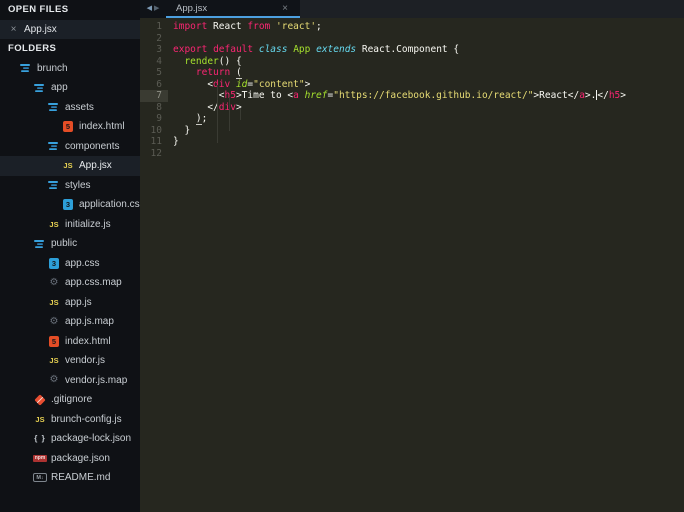  What do you see at coordinates (85, 361) in the screenshot?
I see `tree-item-label: vendor.js` at bounding box center [85, 361].